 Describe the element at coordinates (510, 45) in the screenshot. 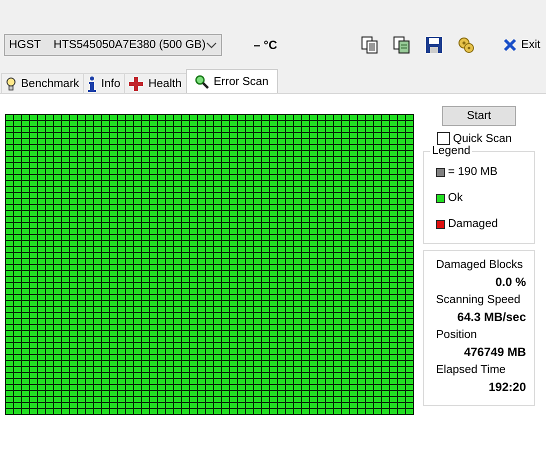

I see `close-icon` at that location.